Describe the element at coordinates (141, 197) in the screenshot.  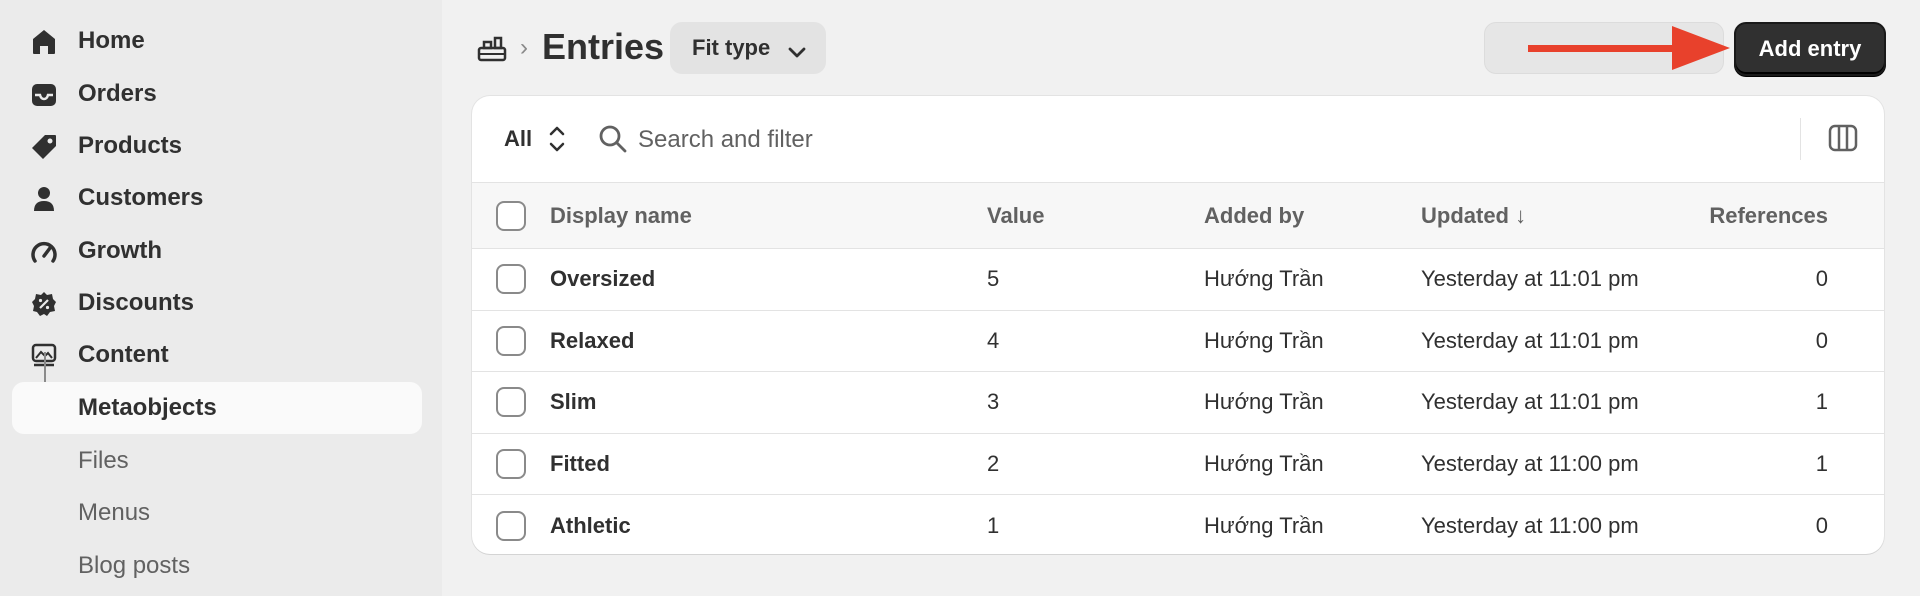
I see `sidebar-item-label: Customers` at that location.